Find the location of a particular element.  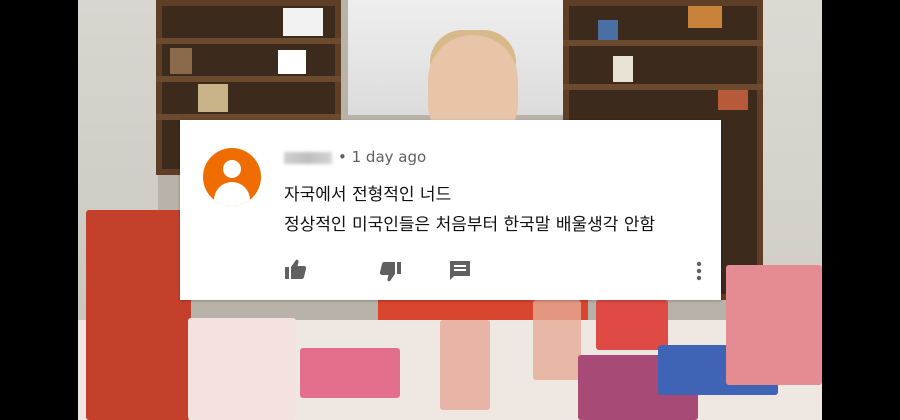

reply-comment-icon is located at coordinates (460, 271).